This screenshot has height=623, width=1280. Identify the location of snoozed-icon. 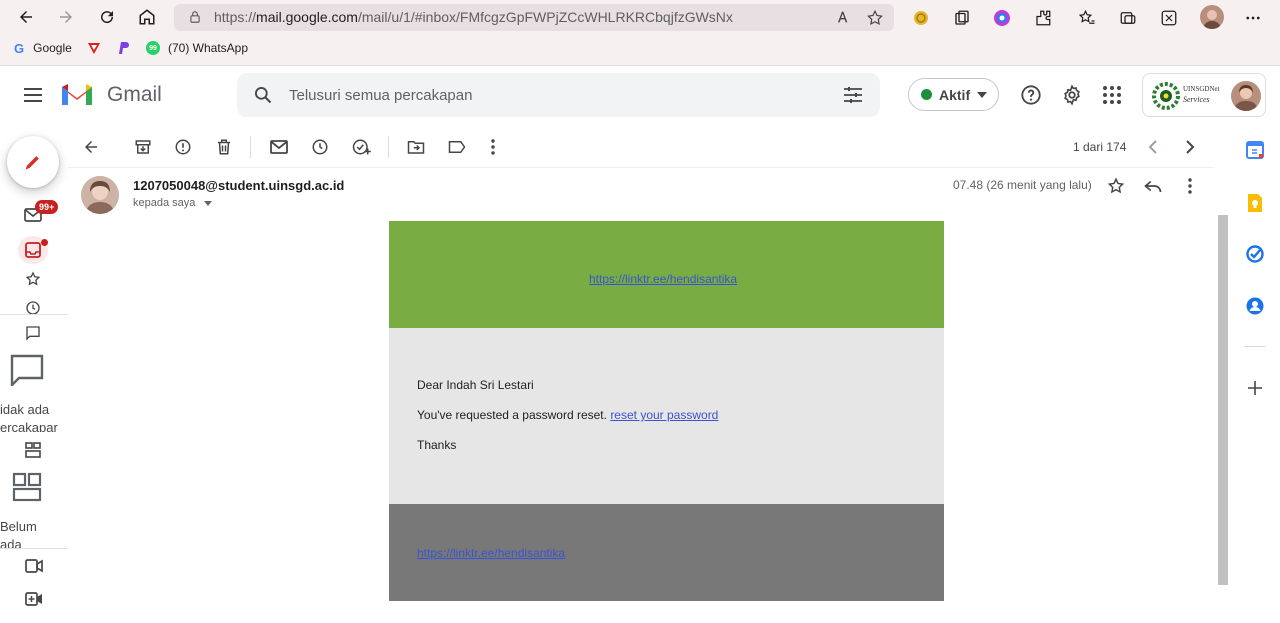
(33, 307).